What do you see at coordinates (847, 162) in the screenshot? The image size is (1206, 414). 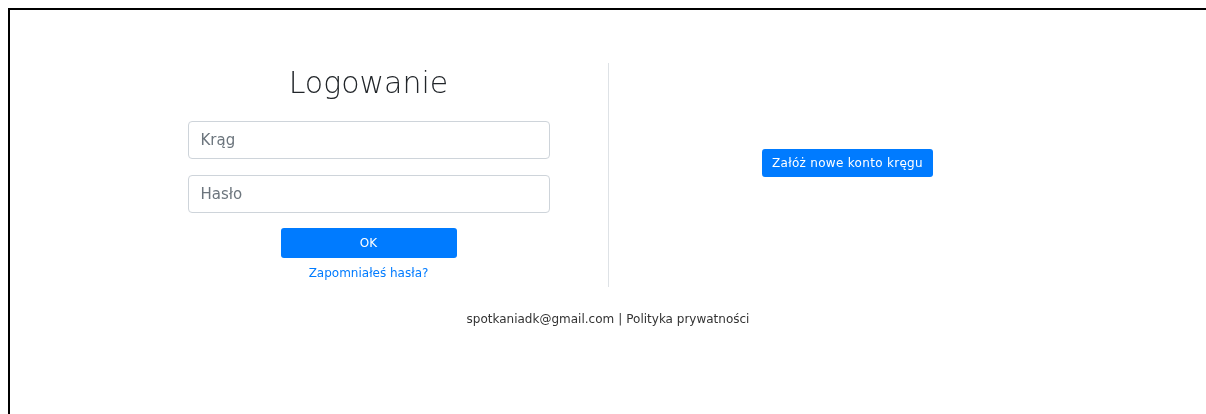 I see `register-button: Załóż nowe konto kręgu` at bounding box center [847, 162].